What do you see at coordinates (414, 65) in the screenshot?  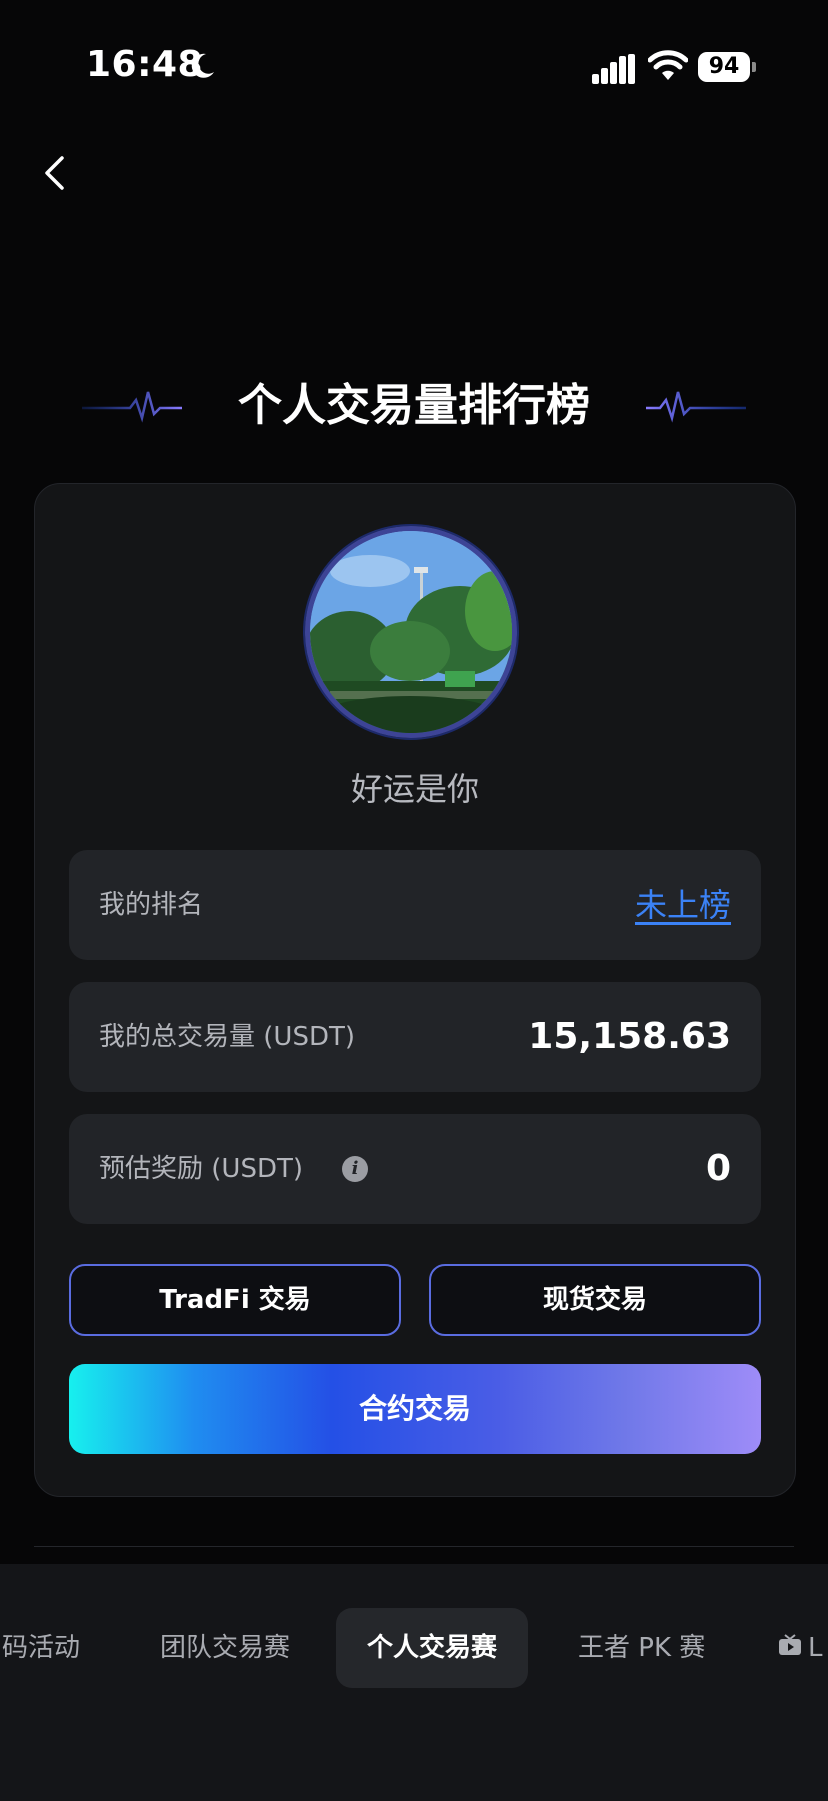 I see `status-bar: 16:48 94` at bounding box center [414, 65].